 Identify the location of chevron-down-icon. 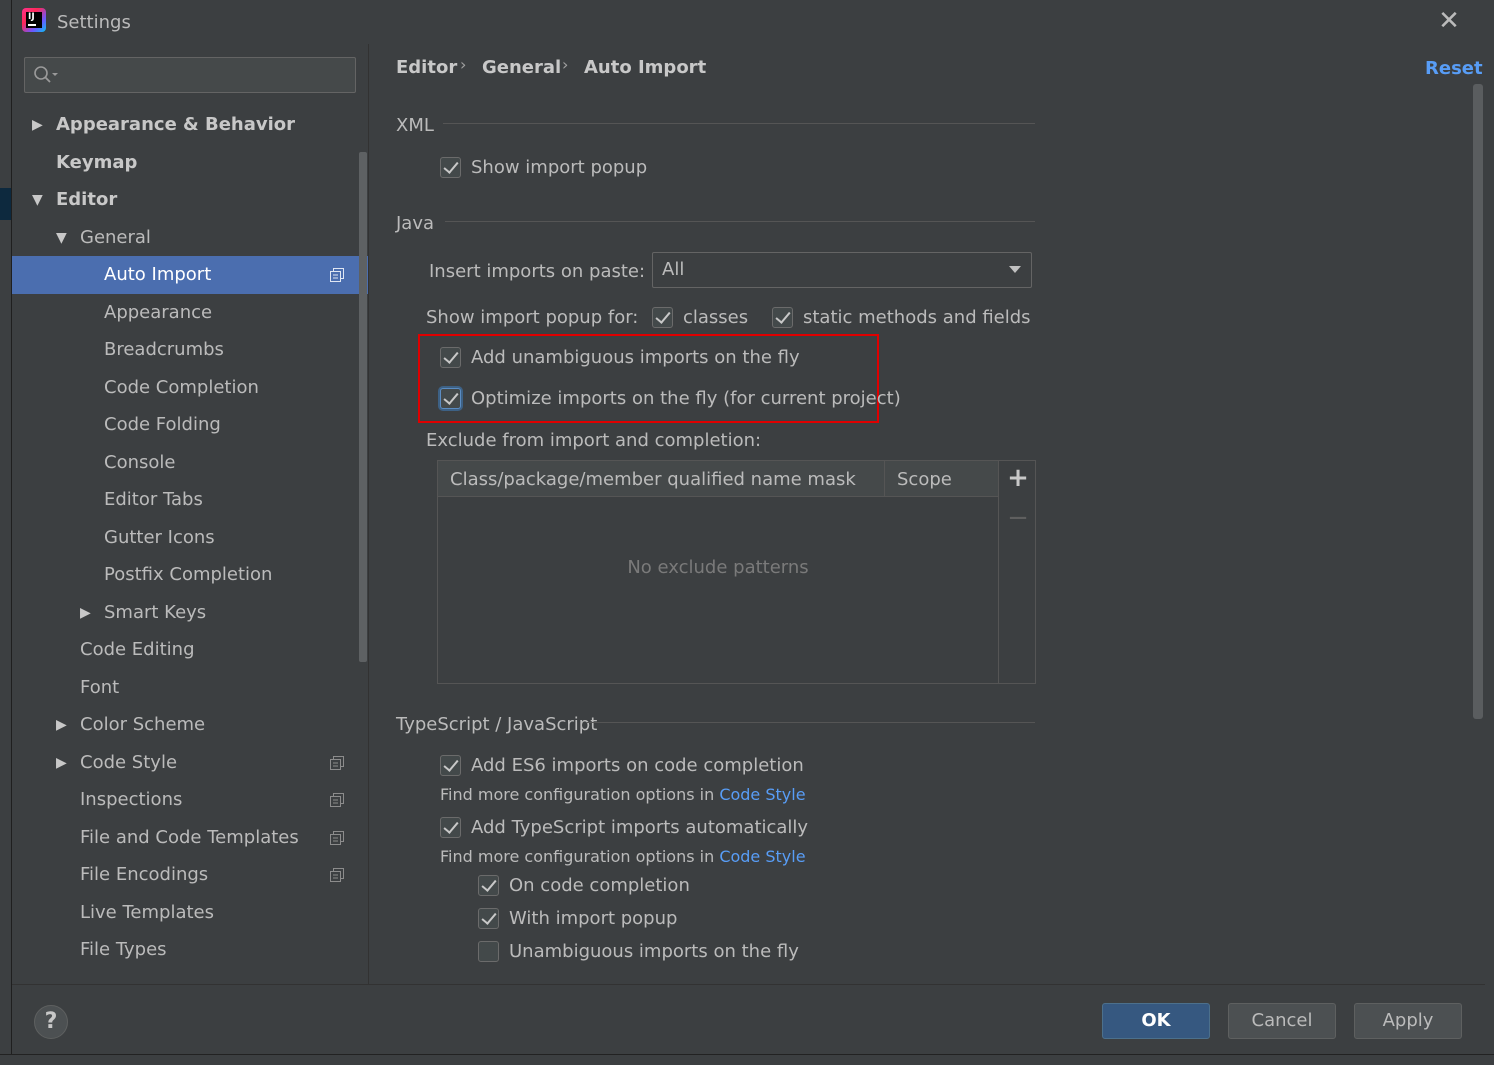
(1015, 269).